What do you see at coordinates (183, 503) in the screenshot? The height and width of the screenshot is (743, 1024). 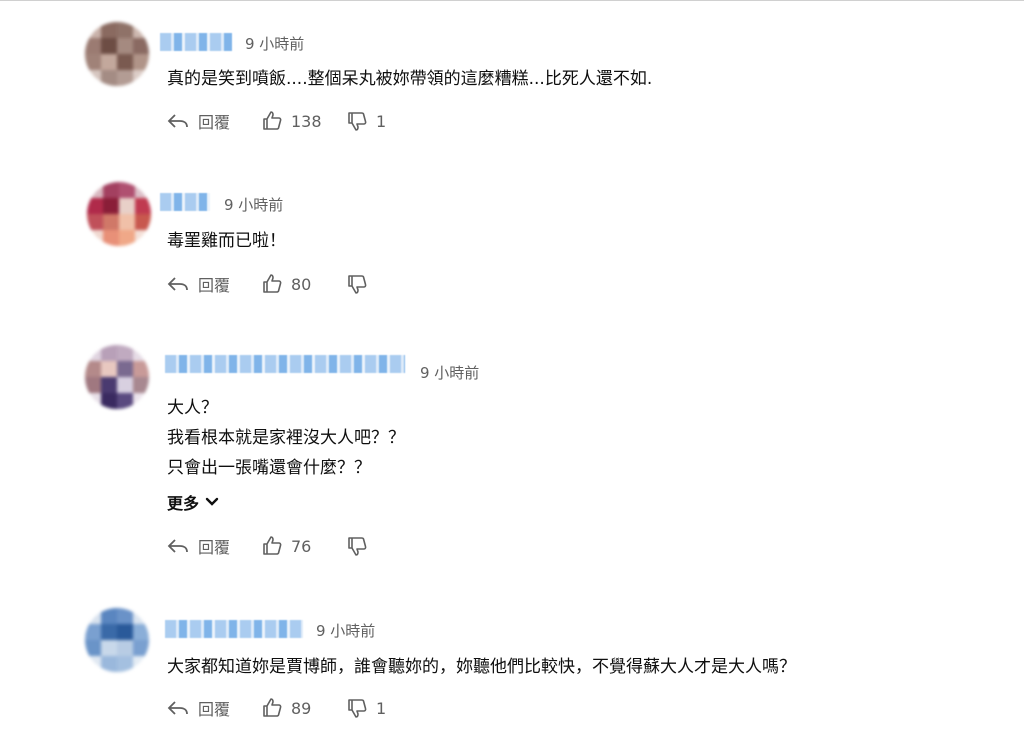 I see `read-more-label: 更多` at bounding box center [183, 503].